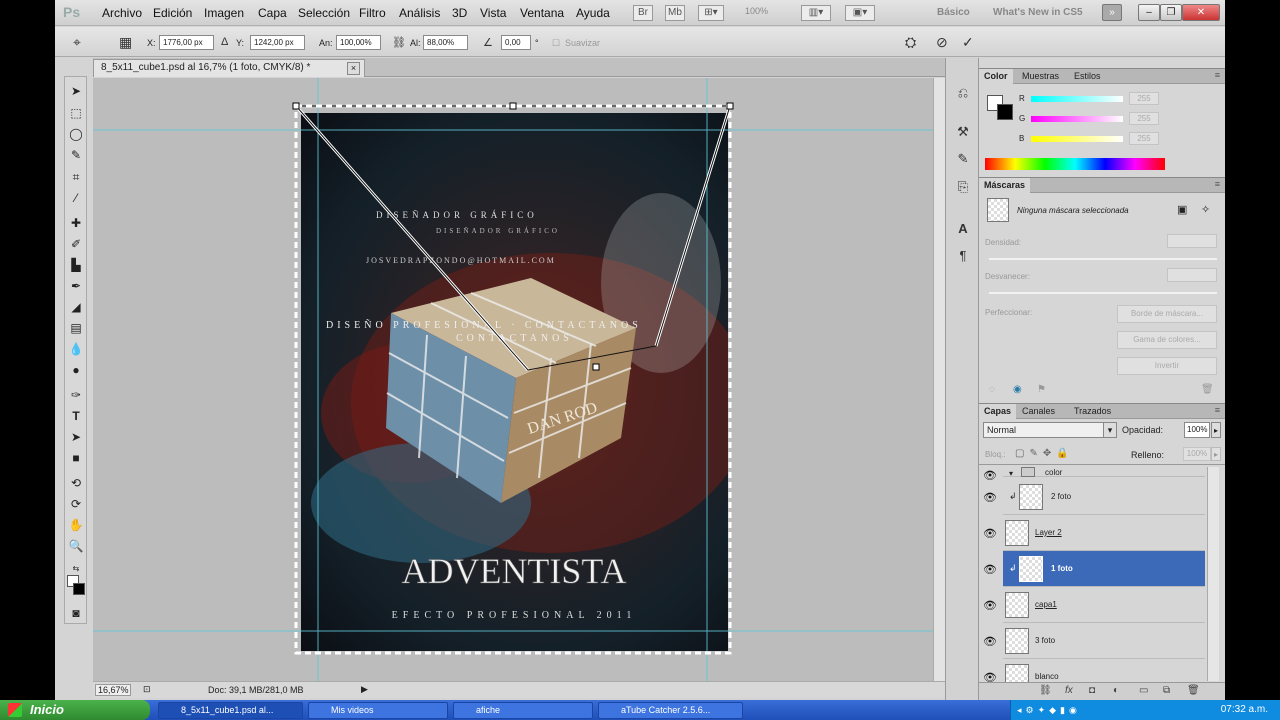  I want to click on masks-menu-icon: ≡, so click(1217, 184).